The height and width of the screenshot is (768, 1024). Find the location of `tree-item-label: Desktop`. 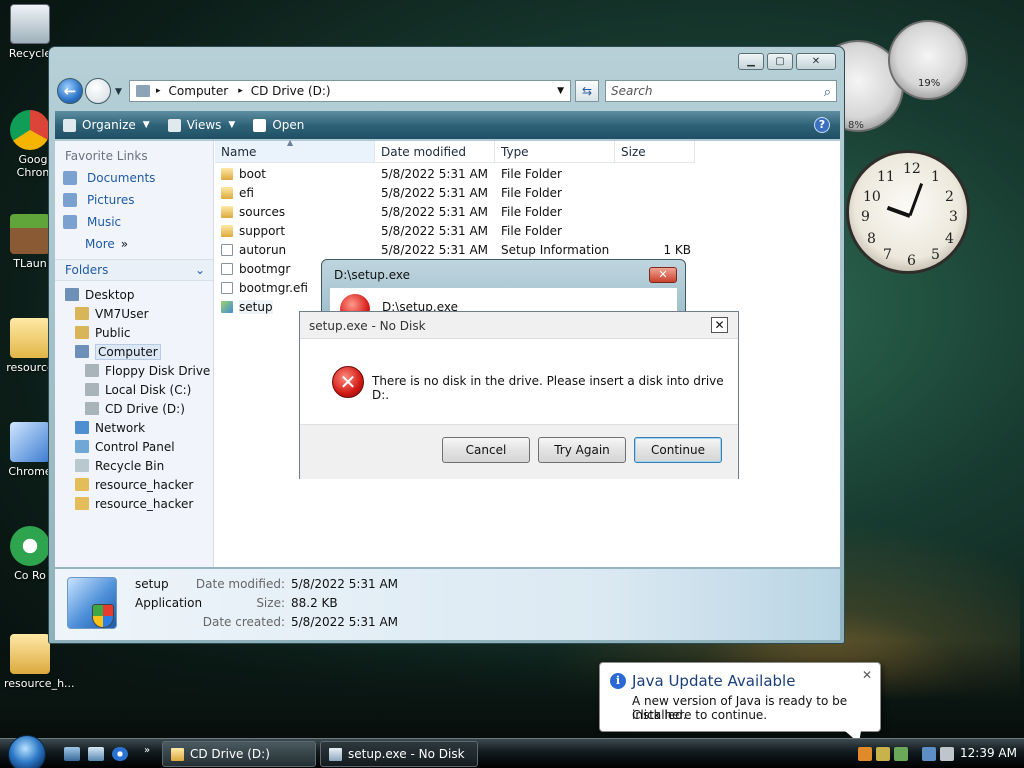

tree-item-label: Desktop is located at coordinates (110, 294).